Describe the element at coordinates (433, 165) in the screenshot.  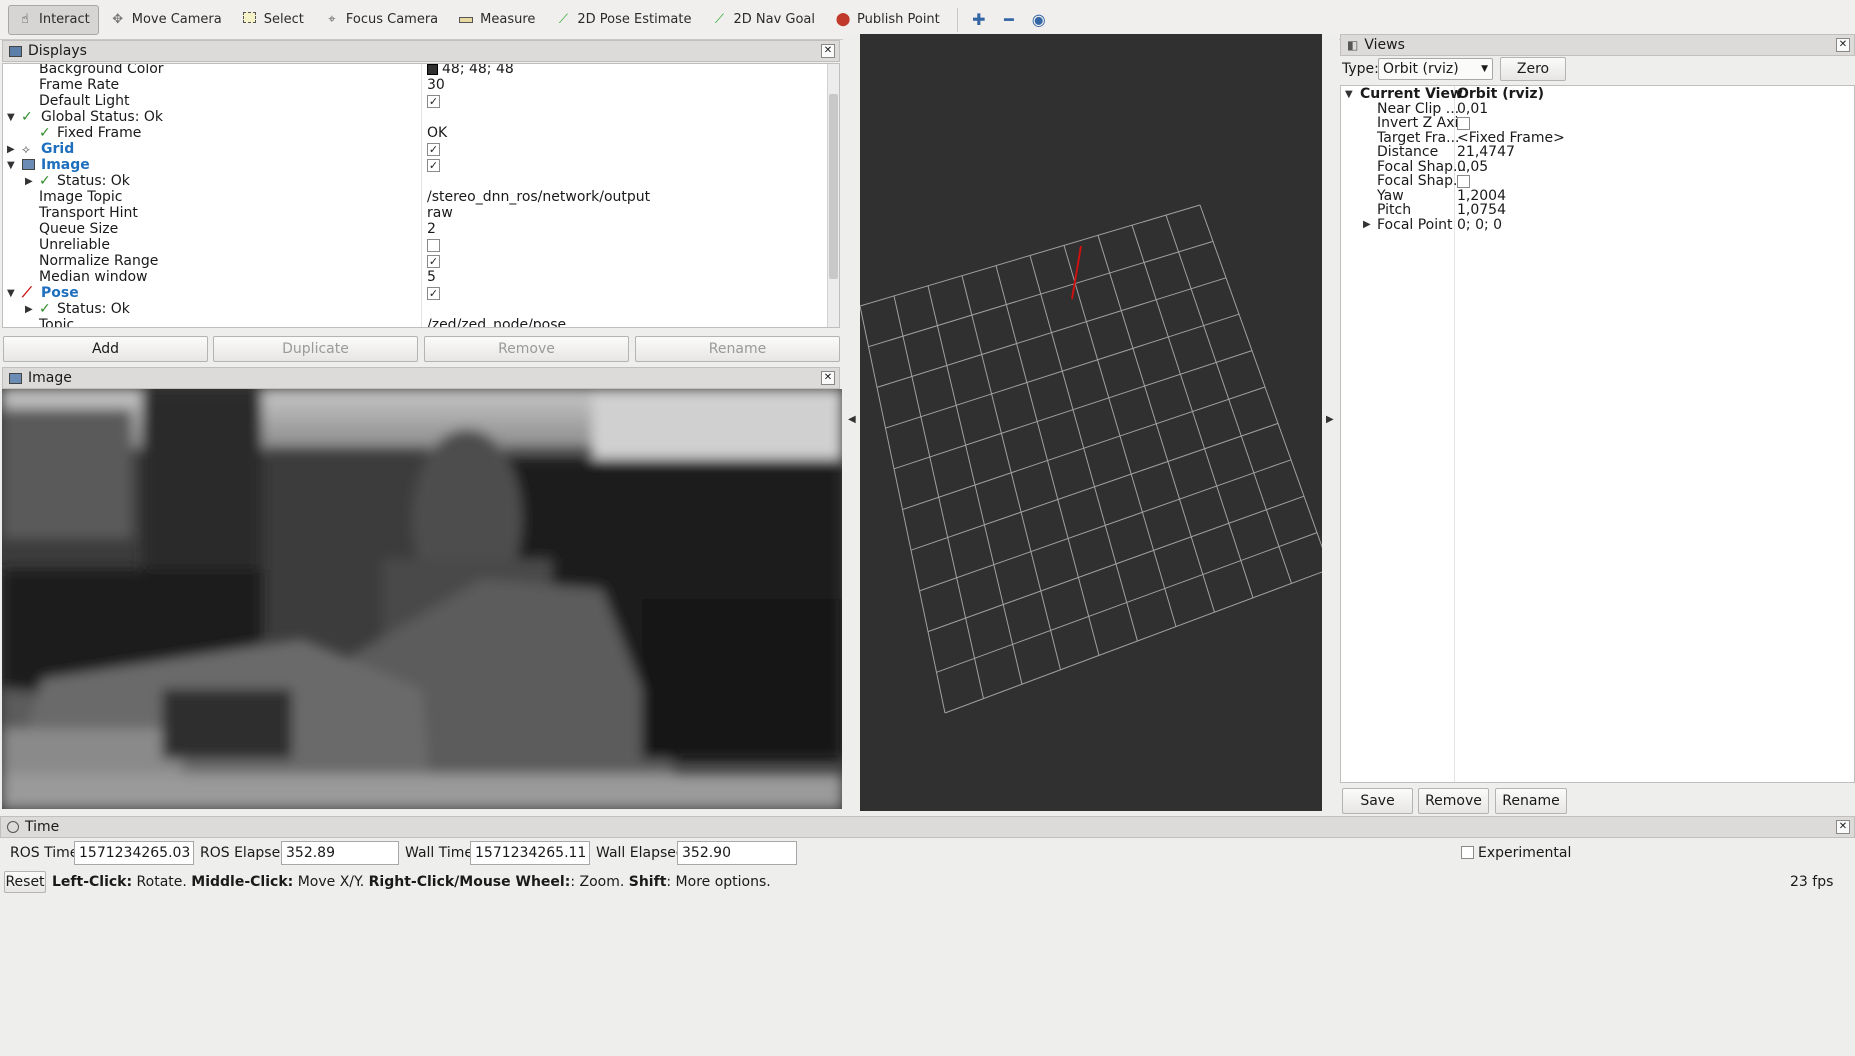
I see `image-checkbox: ✓` at that location.